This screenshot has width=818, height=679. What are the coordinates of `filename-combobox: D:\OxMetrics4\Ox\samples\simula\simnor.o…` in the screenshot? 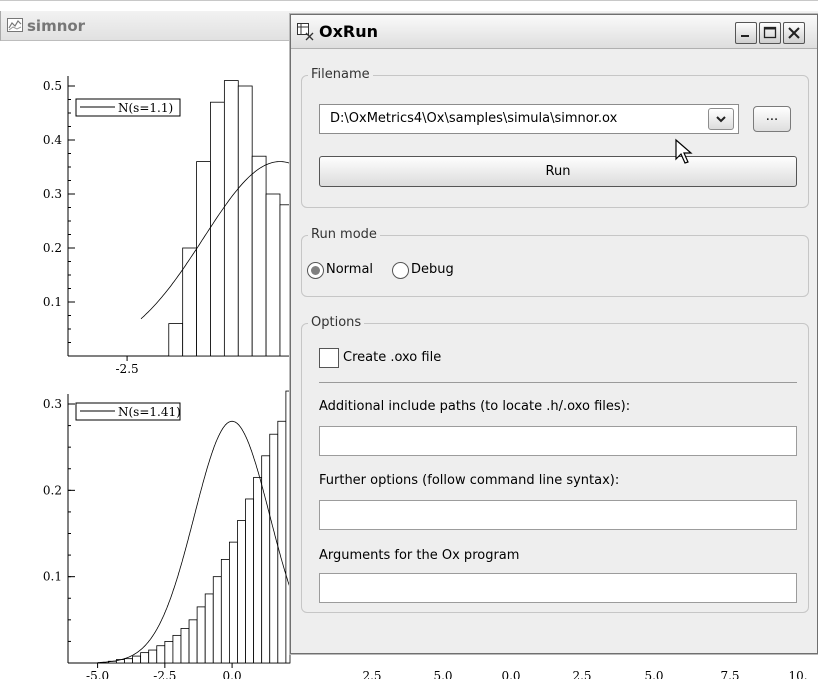 It's located at (529, 119).